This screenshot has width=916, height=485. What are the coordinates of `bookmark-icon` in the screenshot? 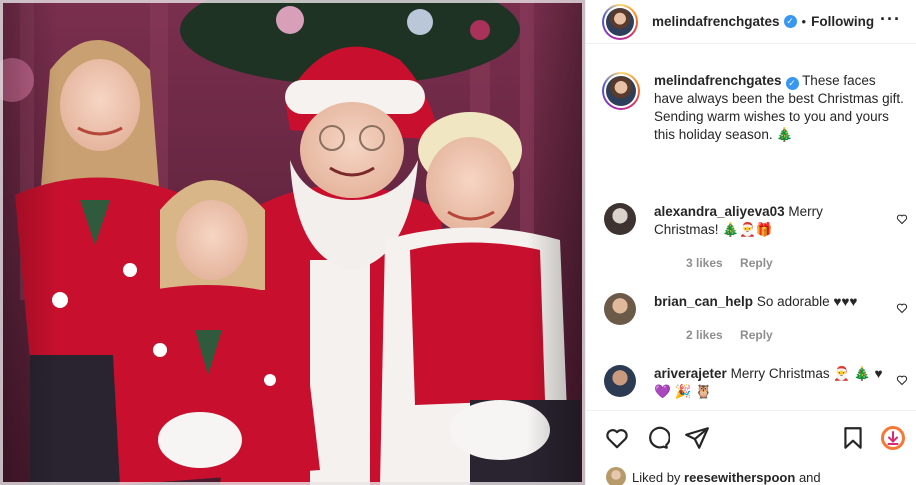 It's located at (853, 438).